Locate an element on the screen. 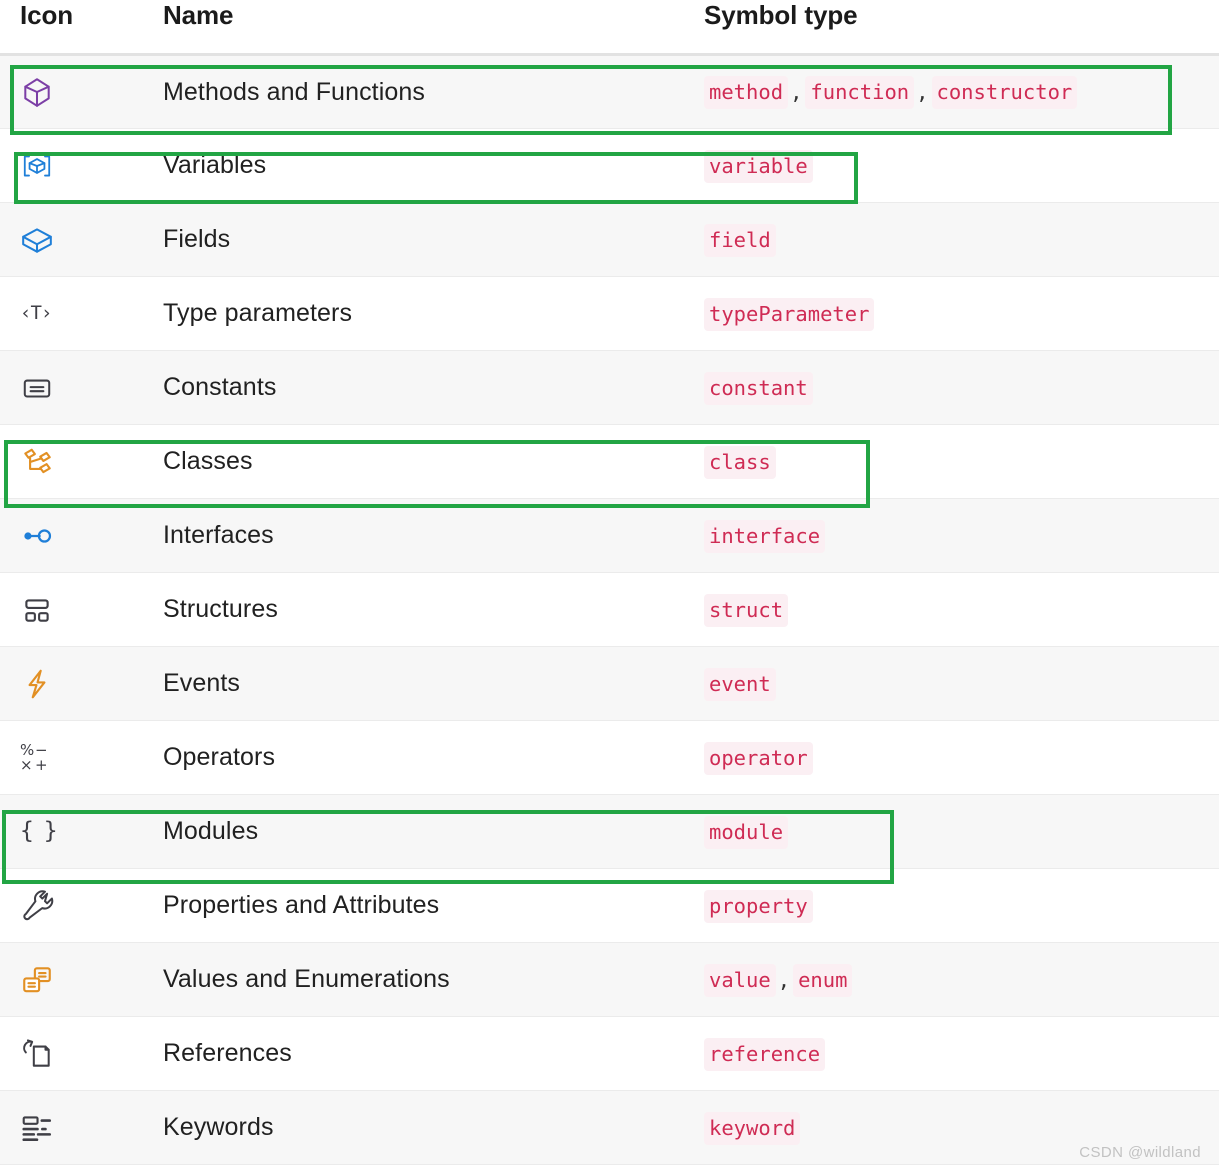 This screenshot has height=1173, width=1219. row-name: Methods and Functions is located at coordinates (294, 91).